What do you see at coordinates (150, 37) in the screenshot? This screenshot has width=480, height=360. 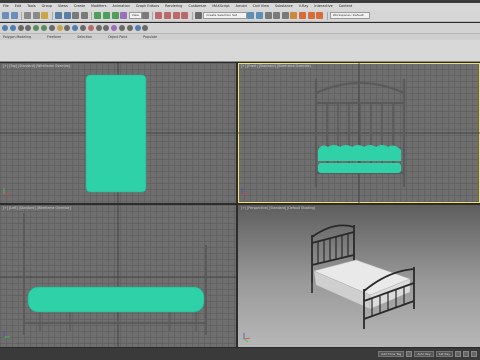 I see `tab-populate: Populate` at bounding box center [150, 37].